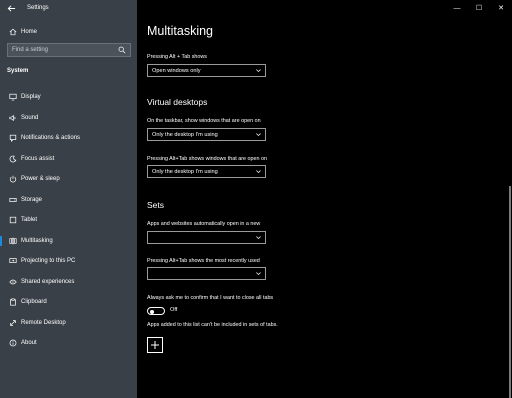  I want to click on about-icon, so click(13, 343).